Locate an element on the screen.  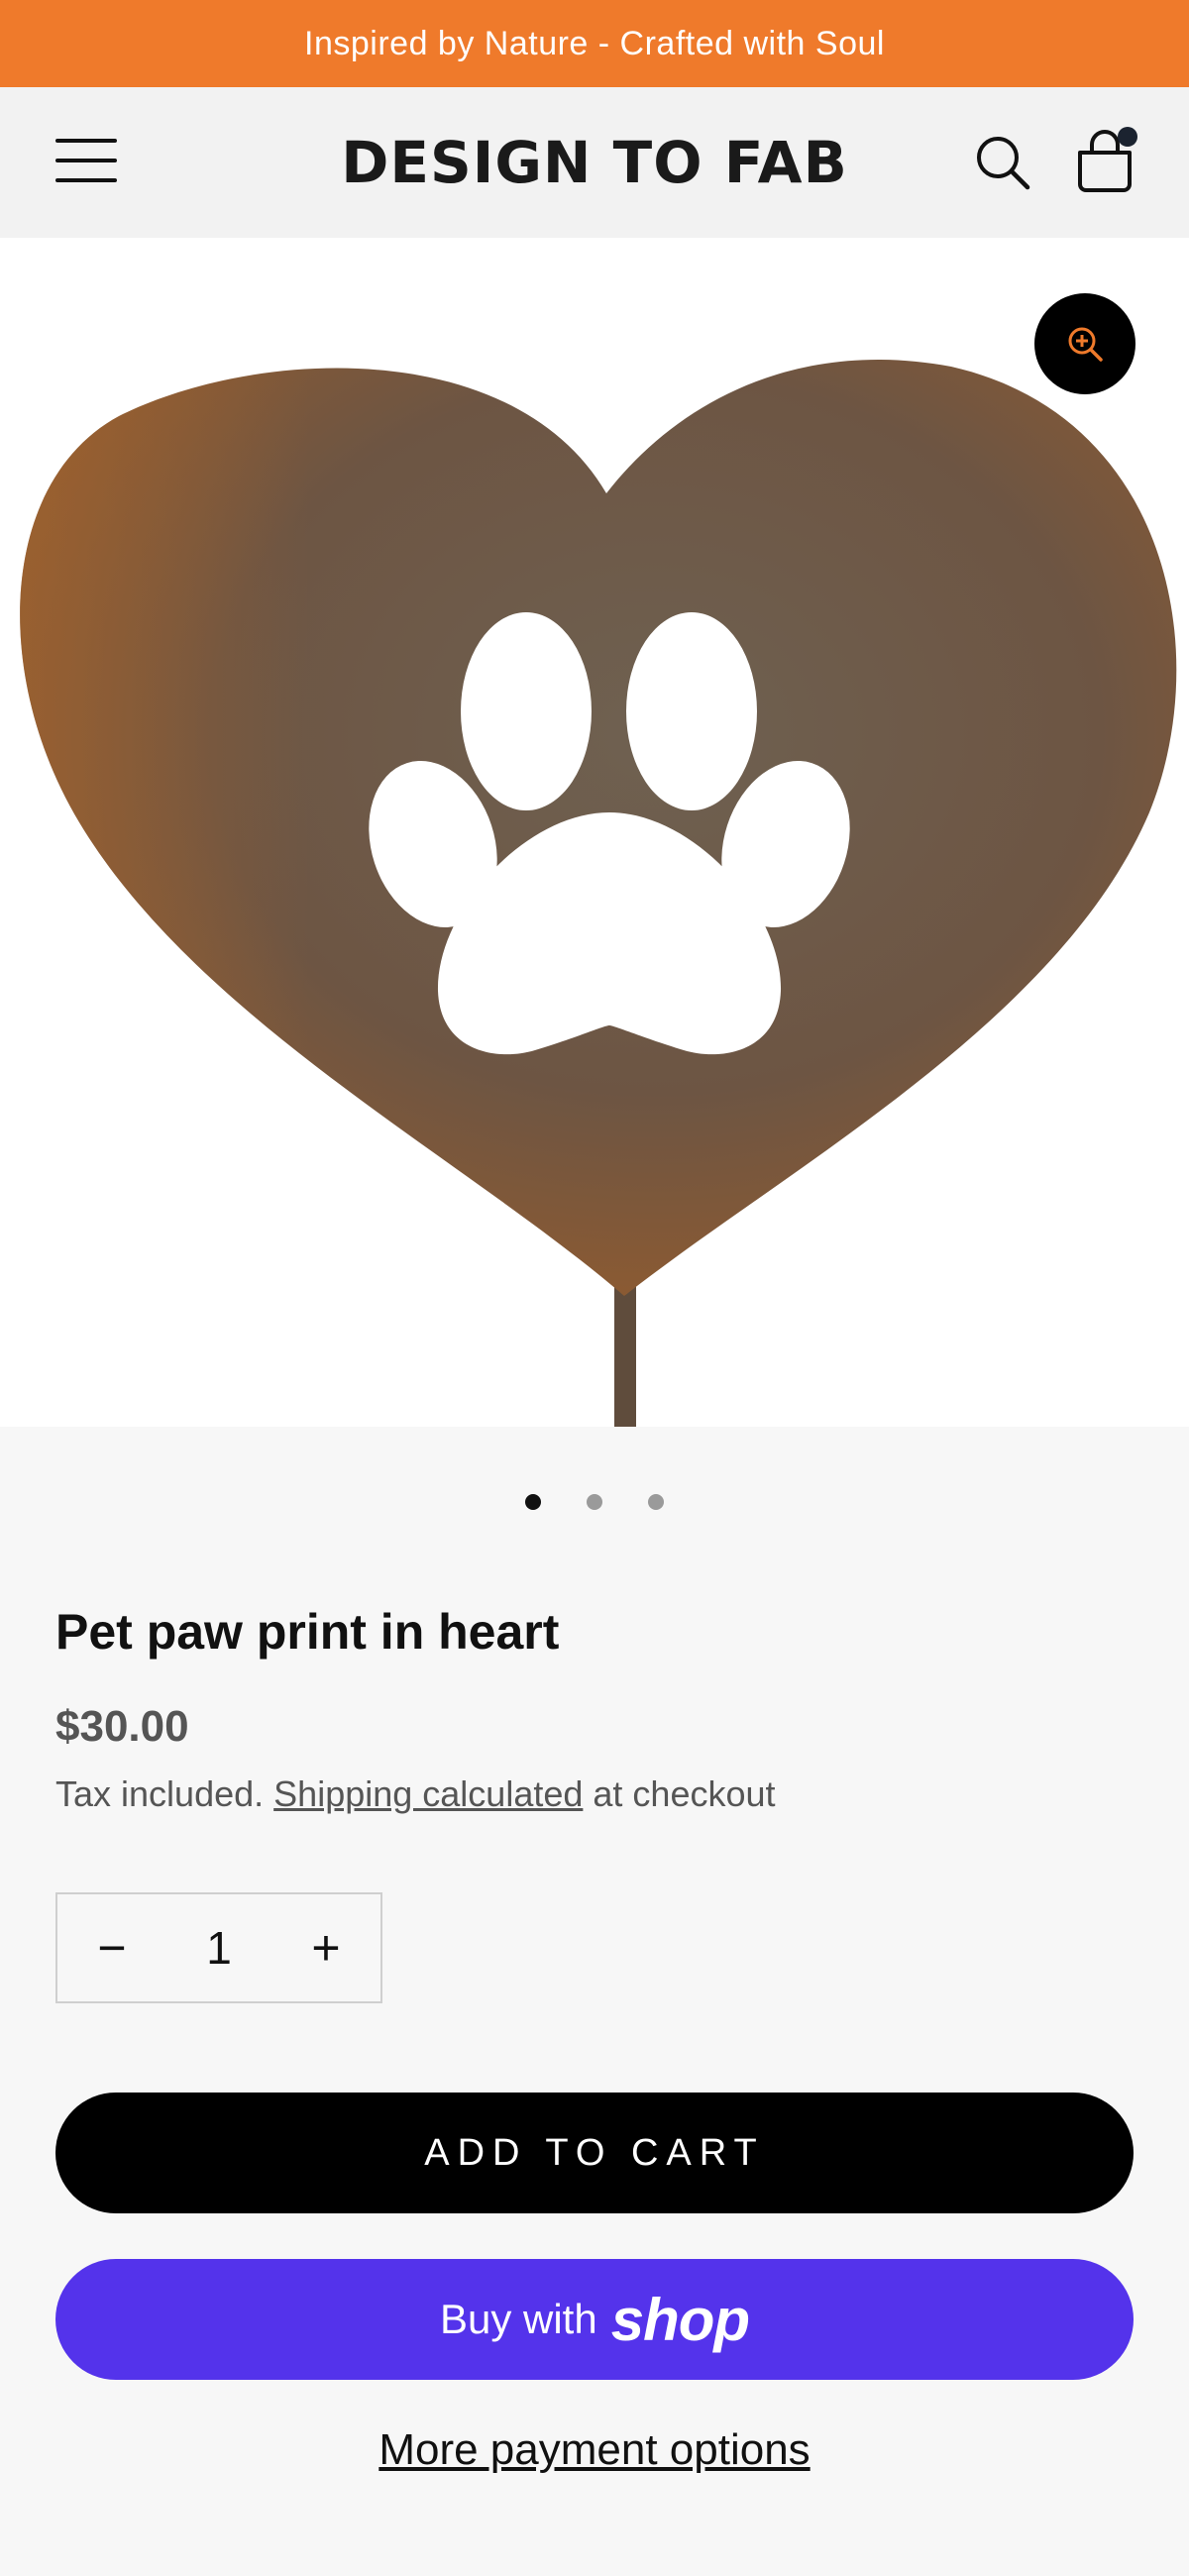
more-payment-options-link: More payment options is located at coordinates (594, 2450).